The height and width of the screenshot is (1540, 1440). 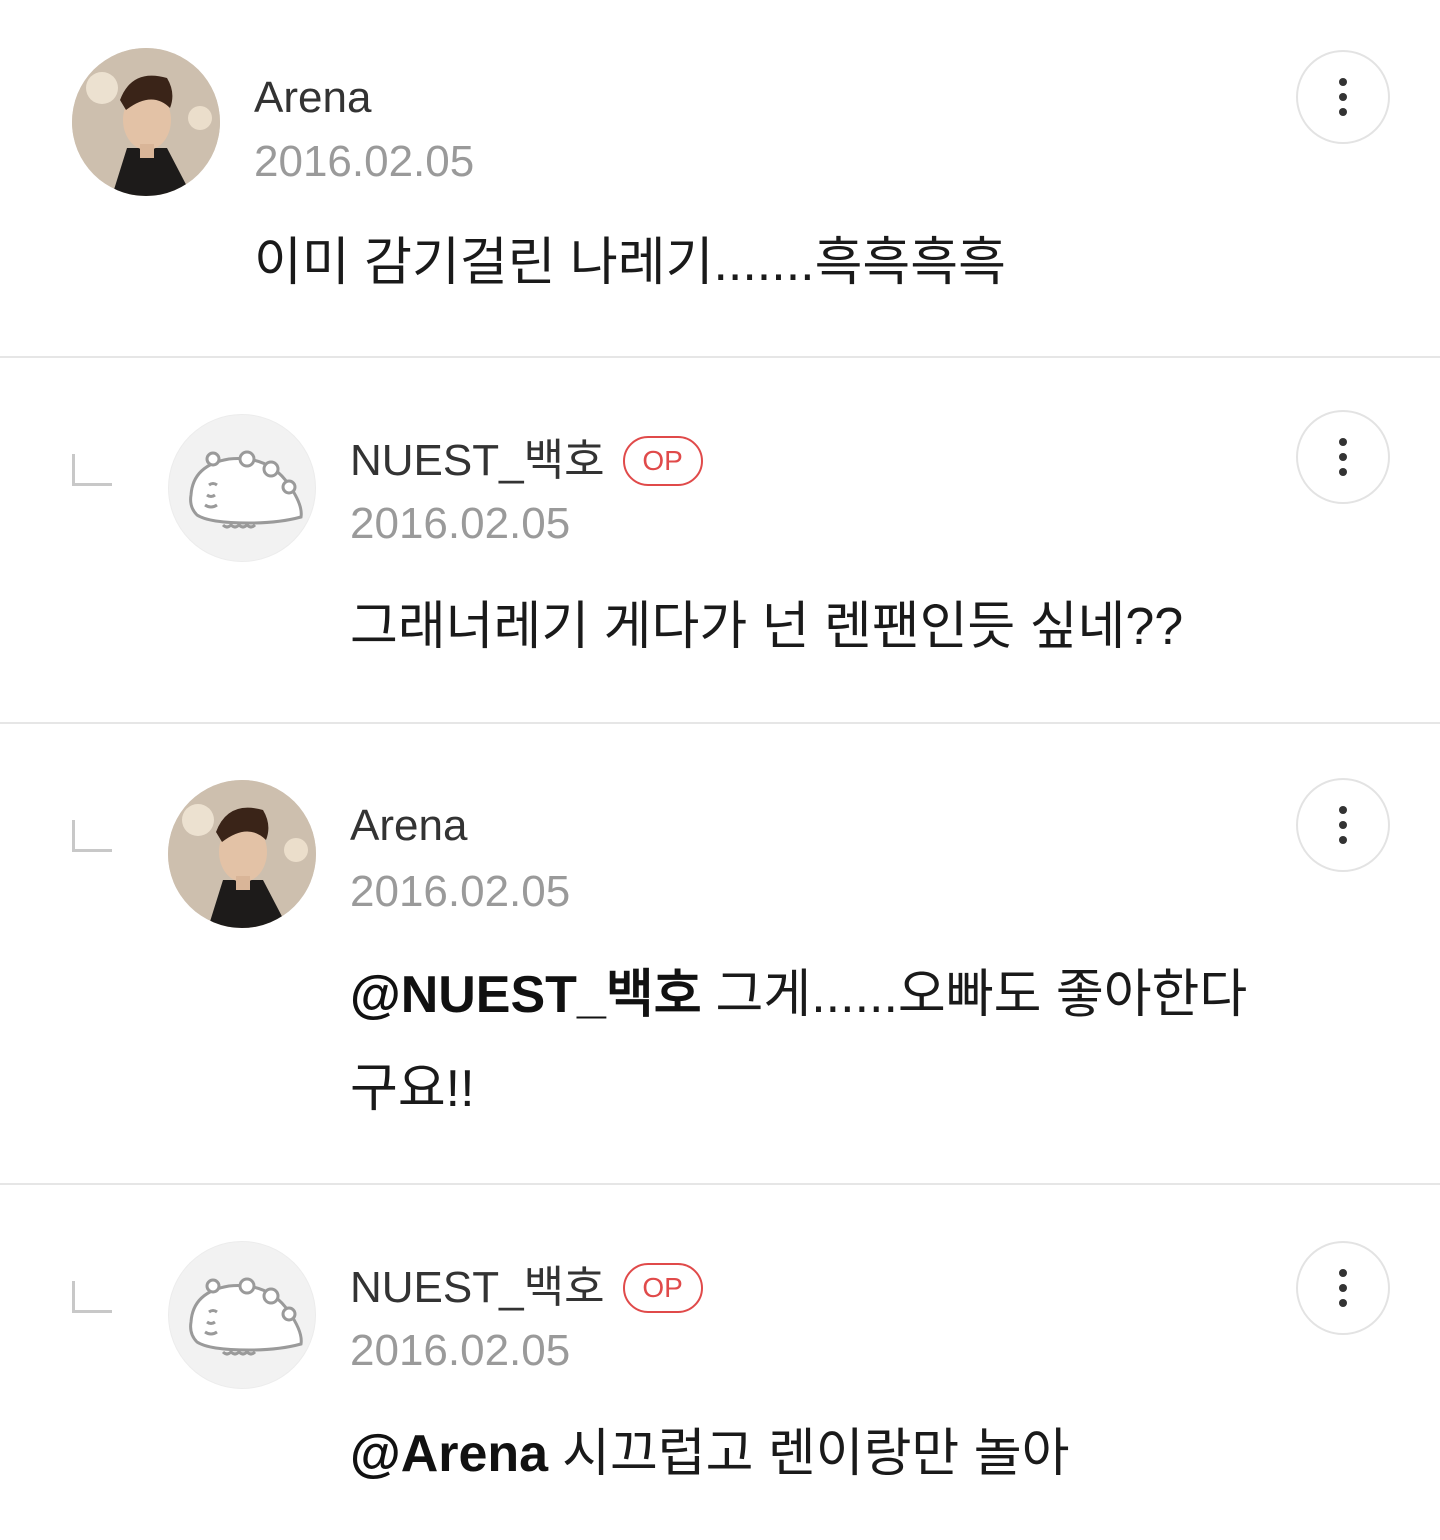 I want to click on comment-text: @NUEST_백호 그게......오빠도 좋아한다구요!!, so click(x=820, y=1042).